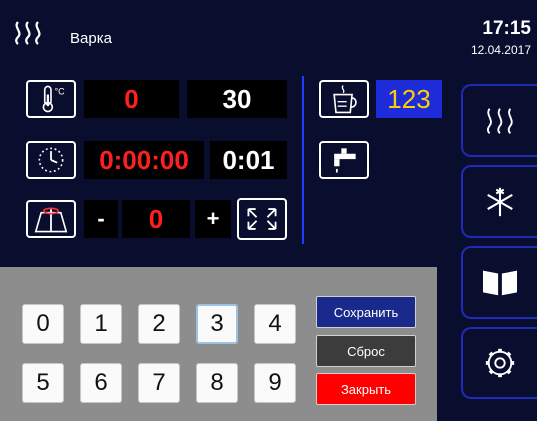 The image size is (537, 421). Describe the element at coordinates (101, 324) in the screenshot. I see `key-1: 1` at that location.